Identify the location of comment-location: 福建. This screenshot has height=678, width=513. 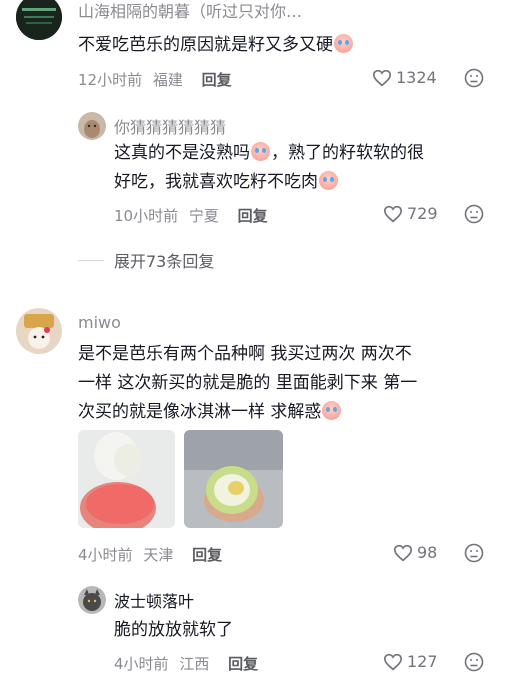
(167, 80).